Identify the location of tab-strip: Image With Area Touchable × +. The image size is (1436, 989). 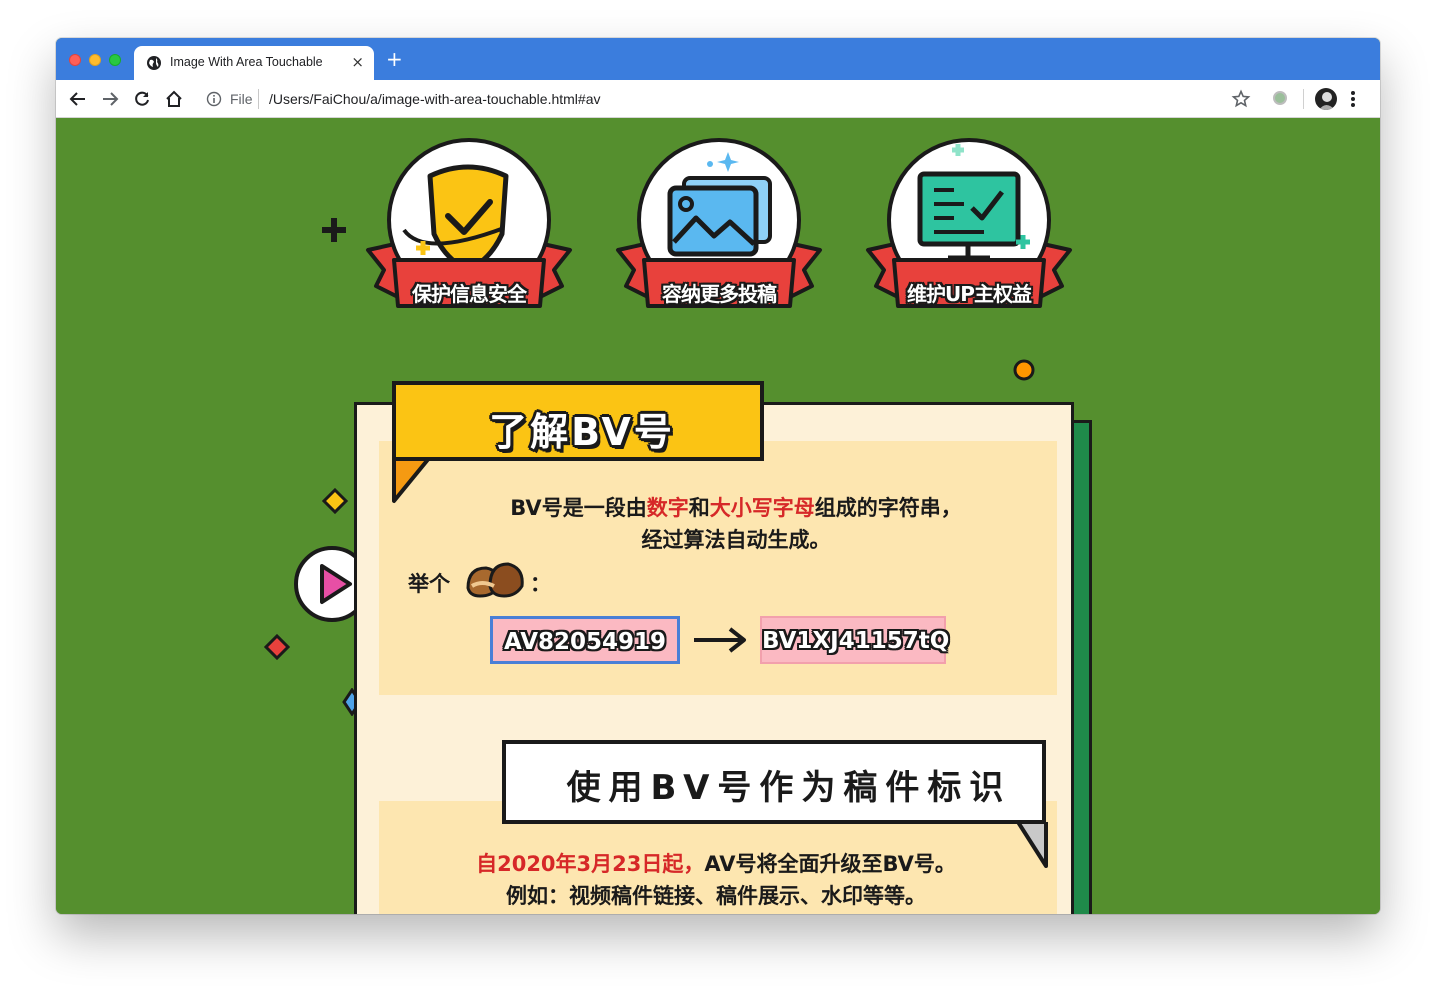
(718, 59).